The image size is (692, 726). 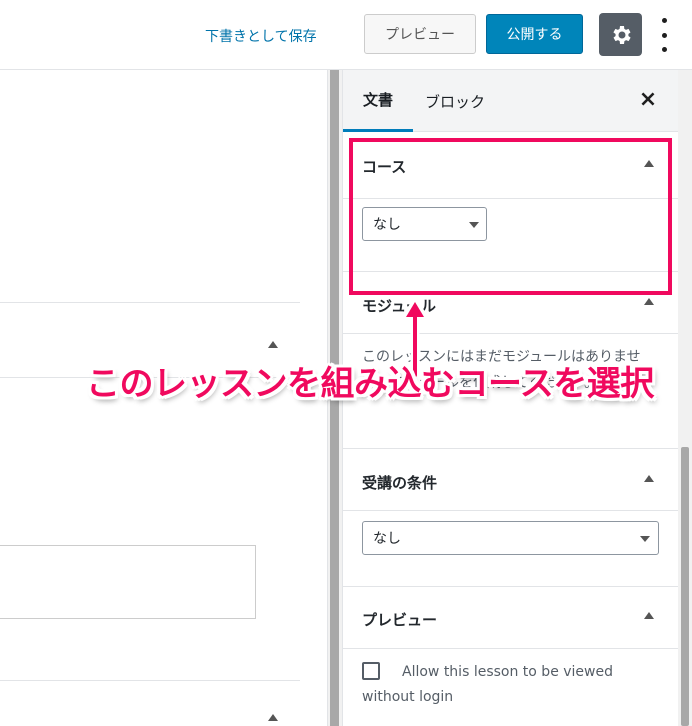 I want to click on more-options-button, so click(x=664, y=35).